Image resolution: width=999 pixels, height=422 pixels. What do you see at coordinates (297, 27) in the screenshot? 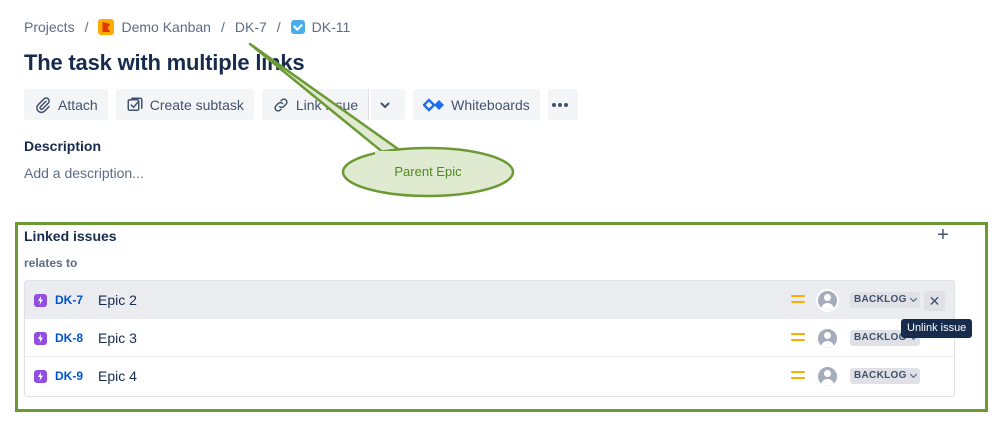
I see `task-icon` at bounding box center [297, 27].